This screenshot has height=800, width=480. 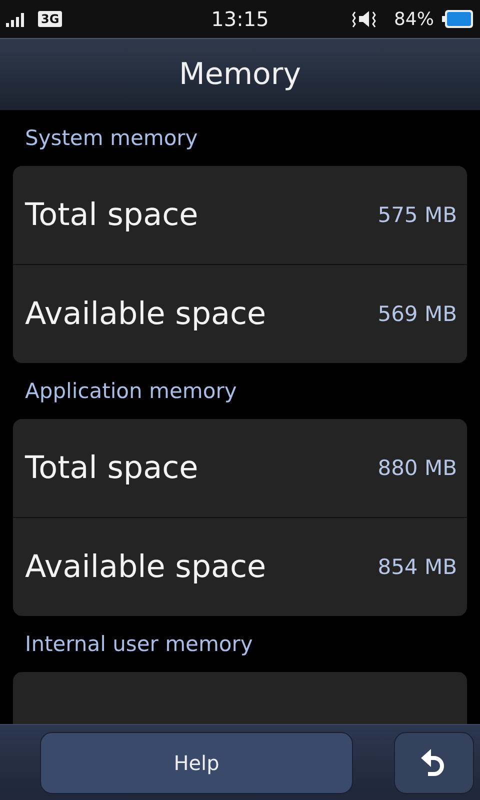 What do you see at coordinates (131, 391) in the screenshot?
I see `section-heading: Application memory` at bounding box center [131, 391].